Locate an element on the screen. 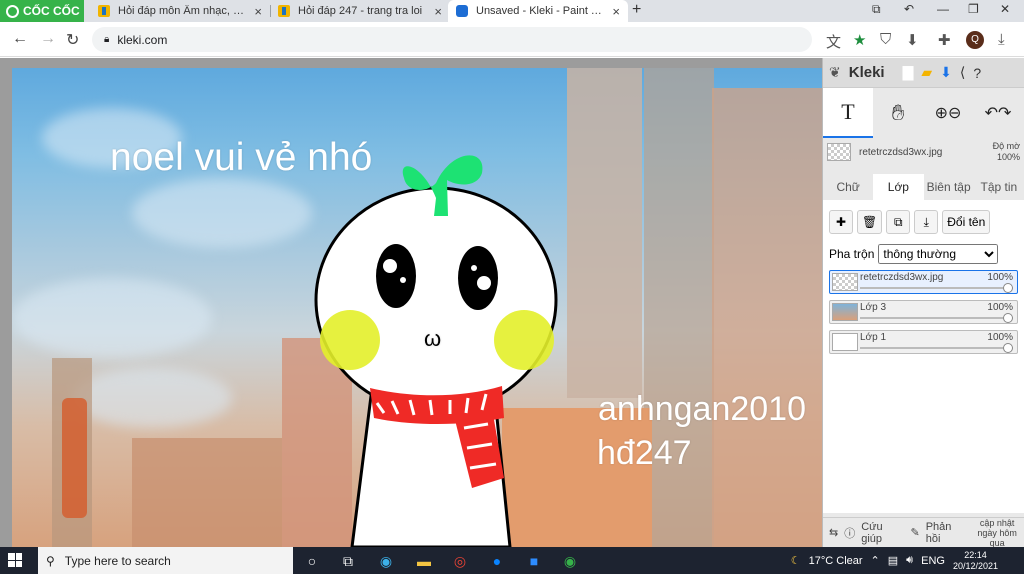 This screenshot has height=574, width=1024. tab-hoidap-amnhac: Hỏi đáp môn Âm nhạc, Mỹ thuật × is located at coordinates (180, 11).